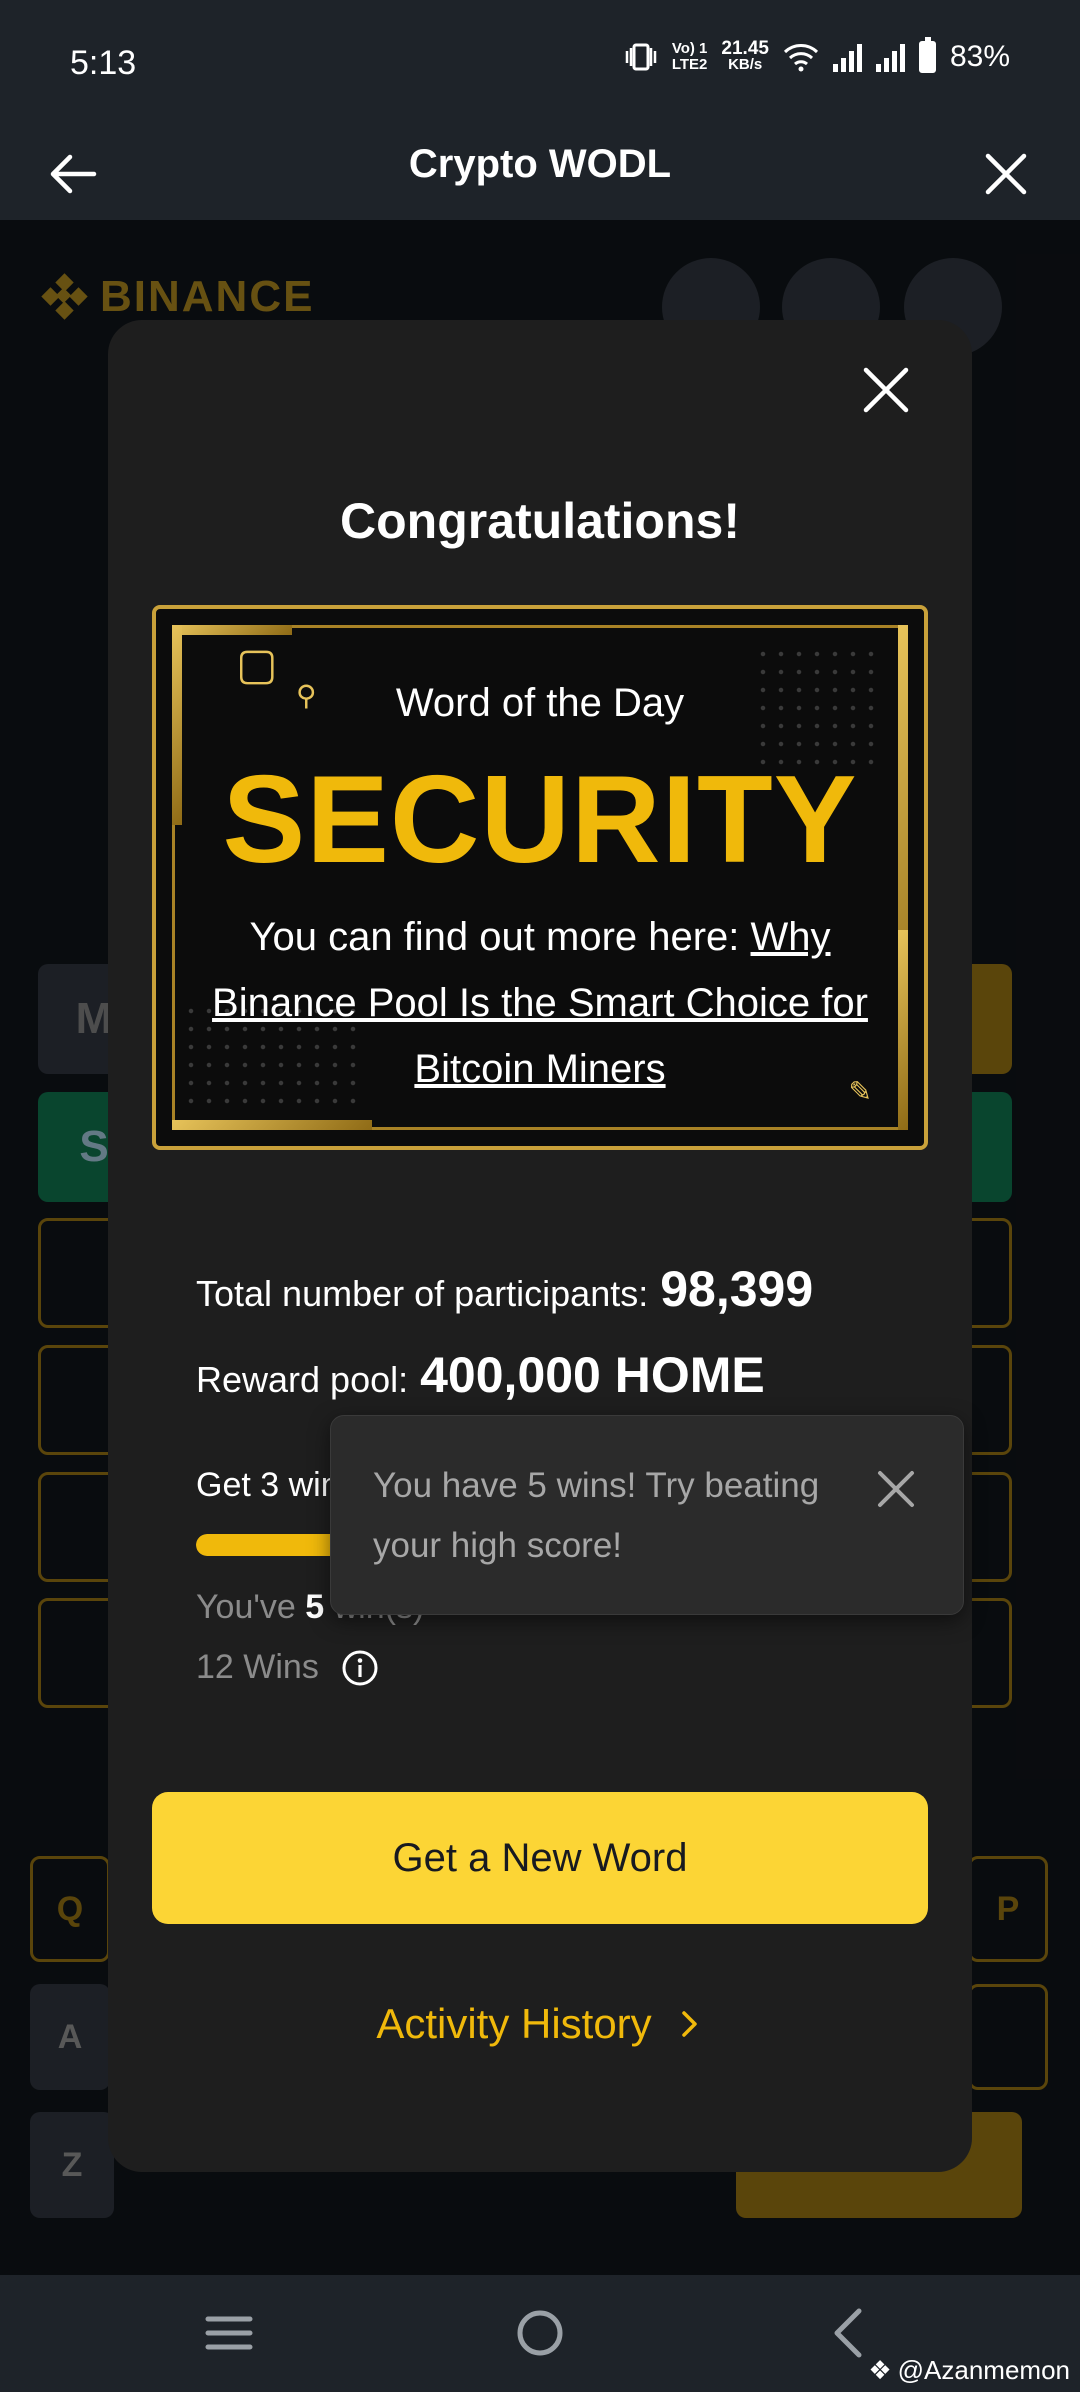  Describe the element at coordinates (1006, 174) in the screenshot. I see `close-icon` at that location.